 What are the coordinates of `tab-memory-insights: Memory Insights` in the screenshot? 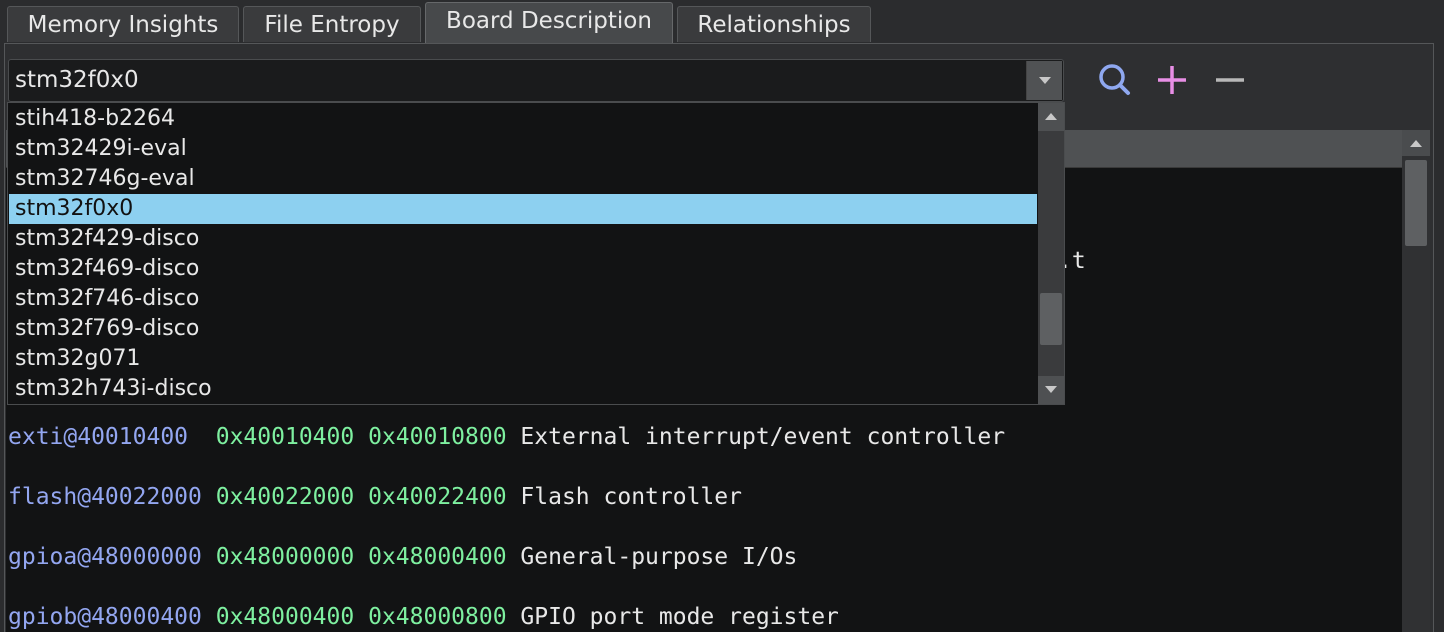 It's located at (123, 24).